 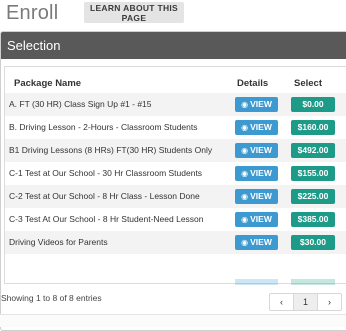 I want to click on page-1-button: 1, so click(x=305, y=302).